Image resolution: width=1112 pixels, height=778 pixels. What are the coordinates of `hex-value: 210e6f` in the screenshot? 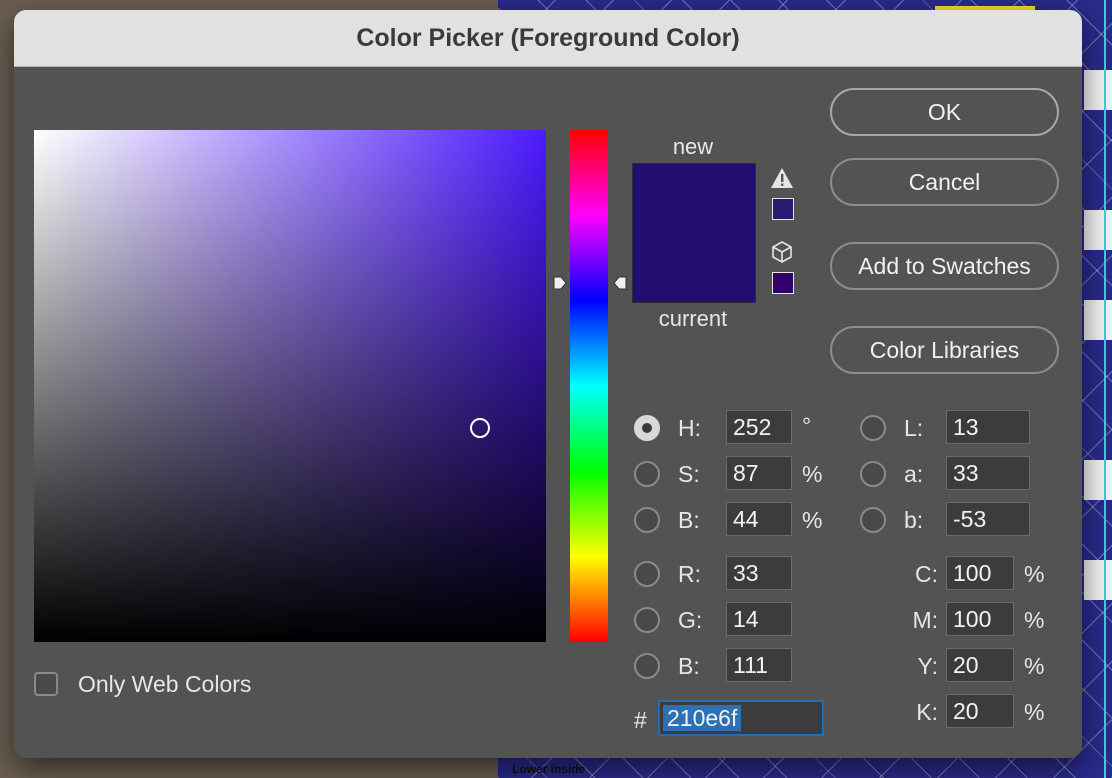 It's located at (702, 718).